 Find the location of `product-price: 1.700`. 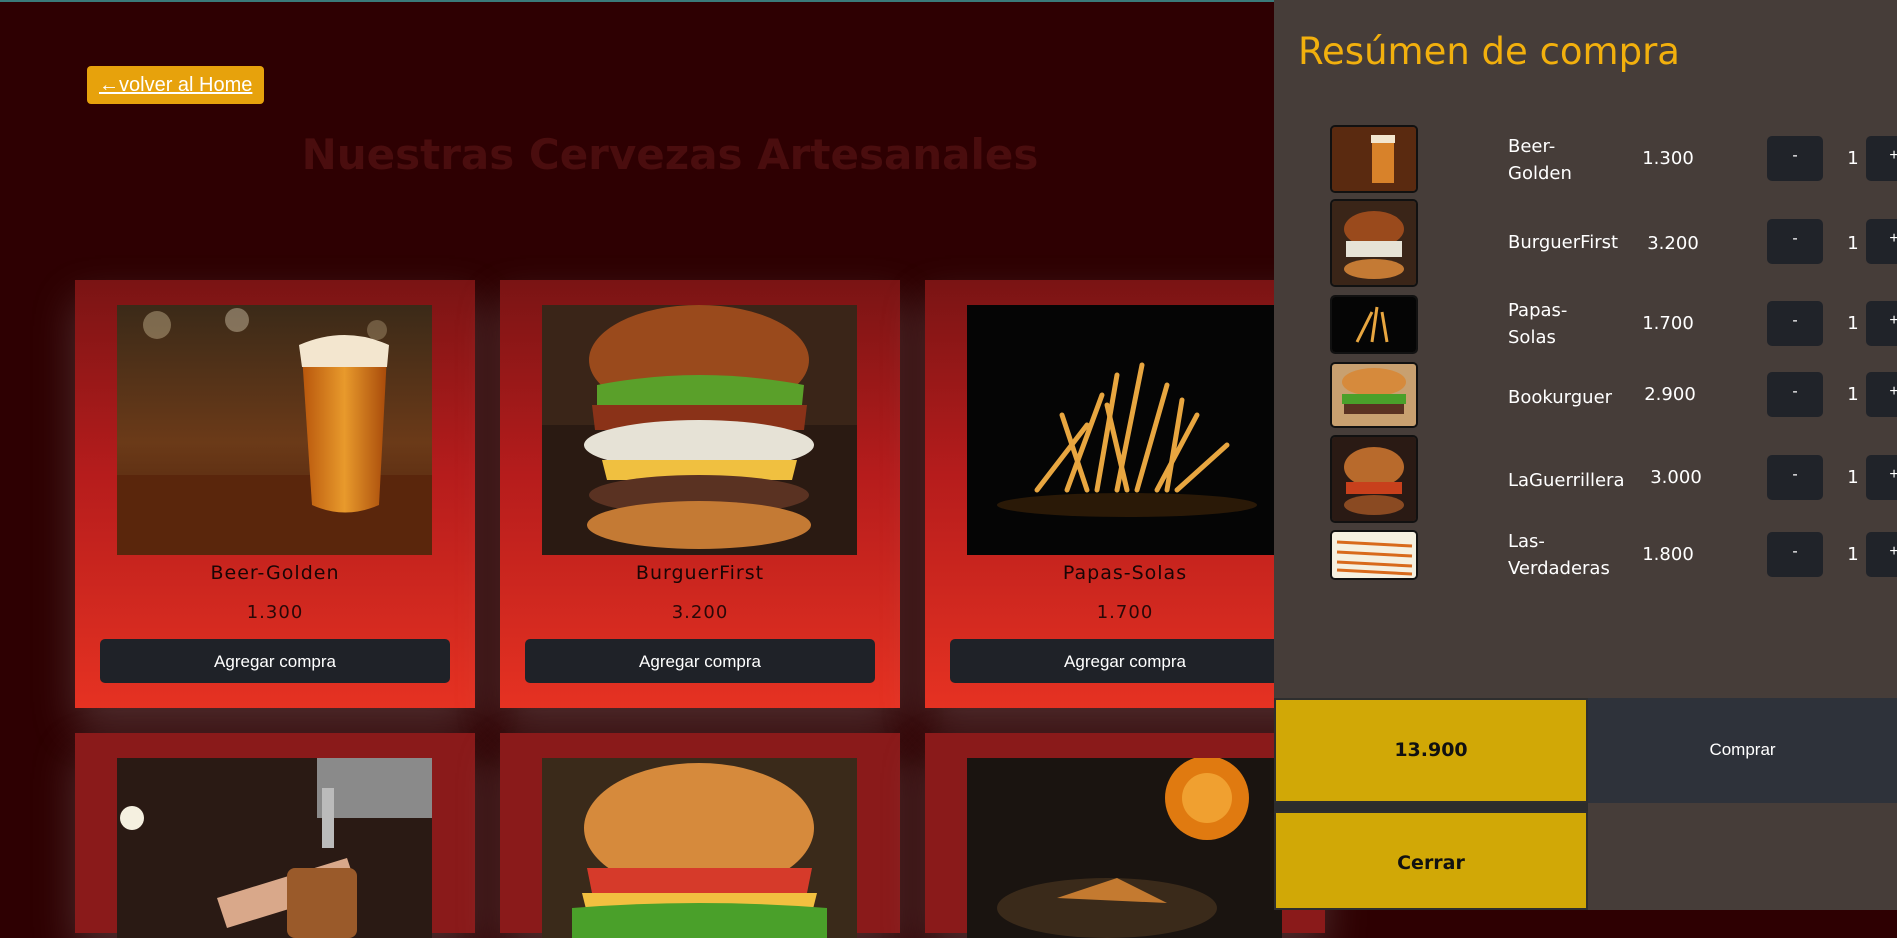

product-price: 1.700 is located at coordinates (1125, 612).